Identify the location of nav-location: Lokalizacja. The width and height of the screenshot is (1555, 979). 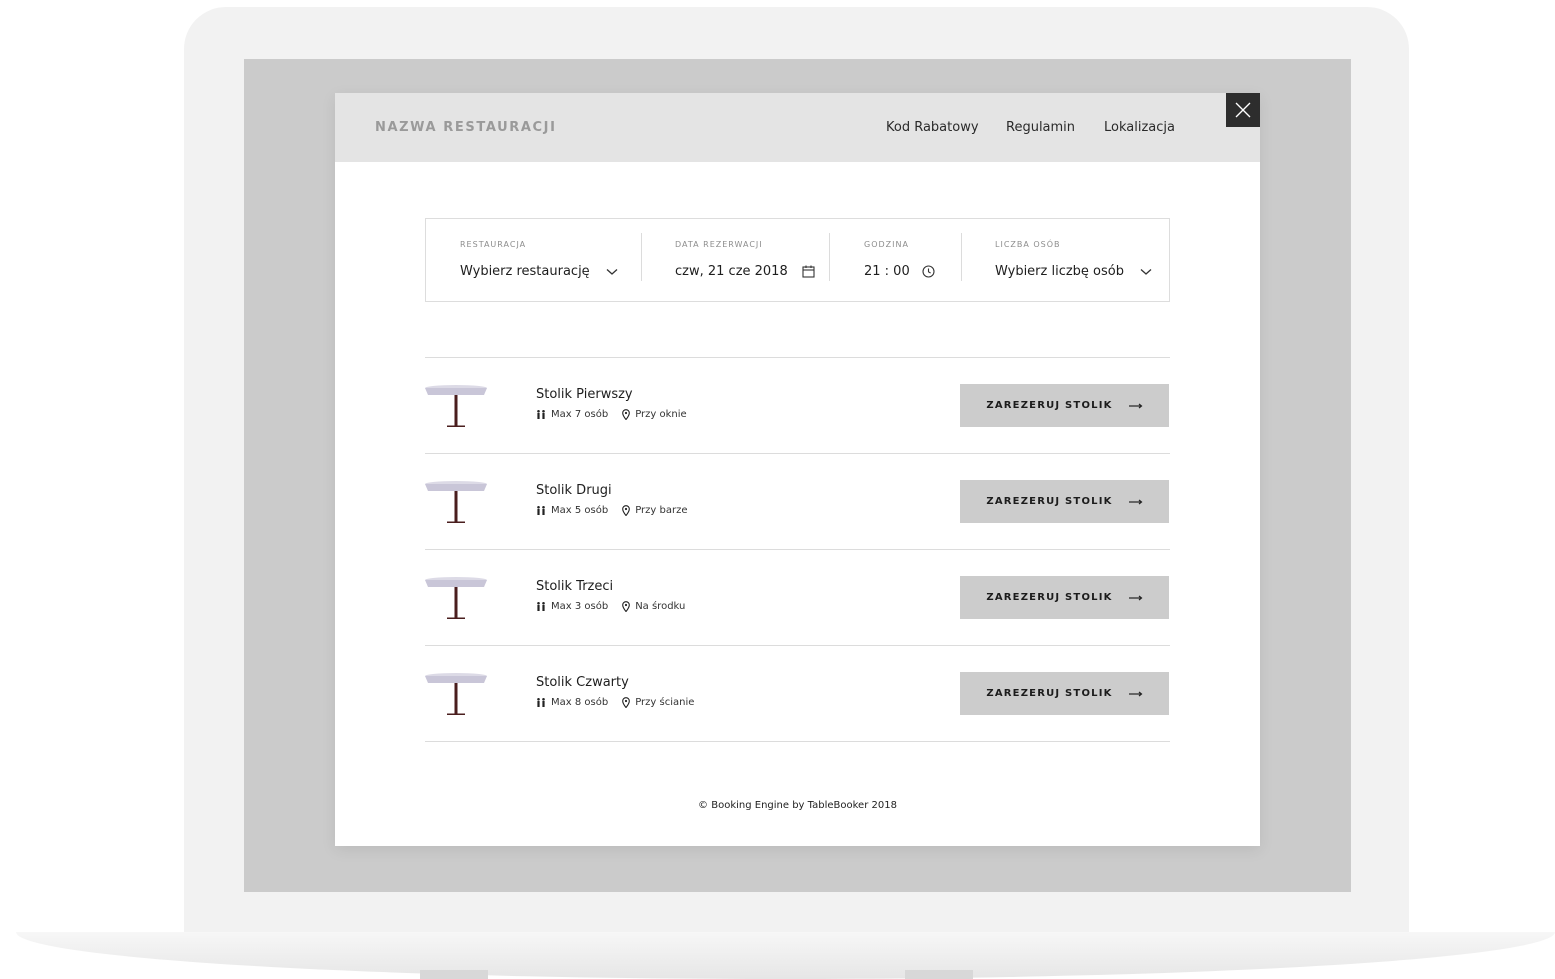
(1139, 127).